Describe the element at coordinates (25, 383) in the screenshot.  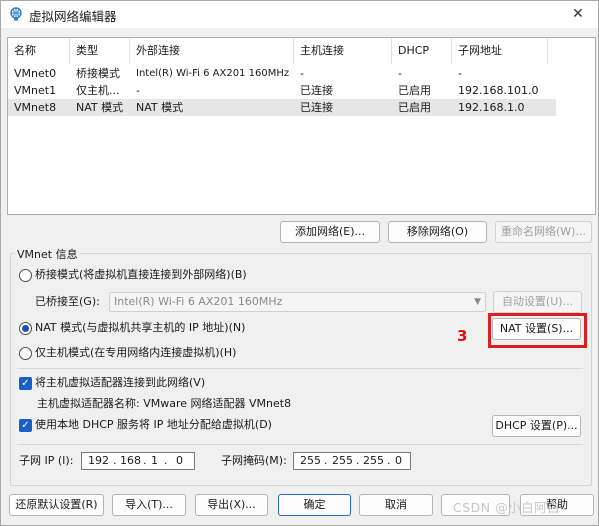
I see `connect-adapter-checkbox: ✓` at that location.